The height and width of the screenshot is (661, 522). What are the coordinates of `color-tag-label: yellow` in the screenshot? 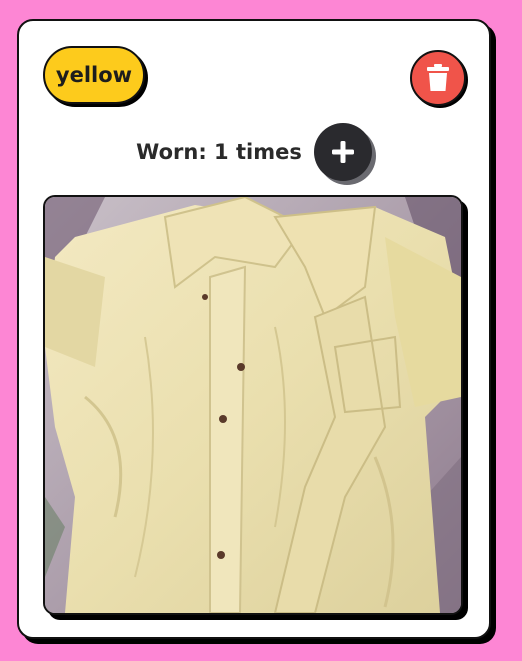 It's located at (94, 75).